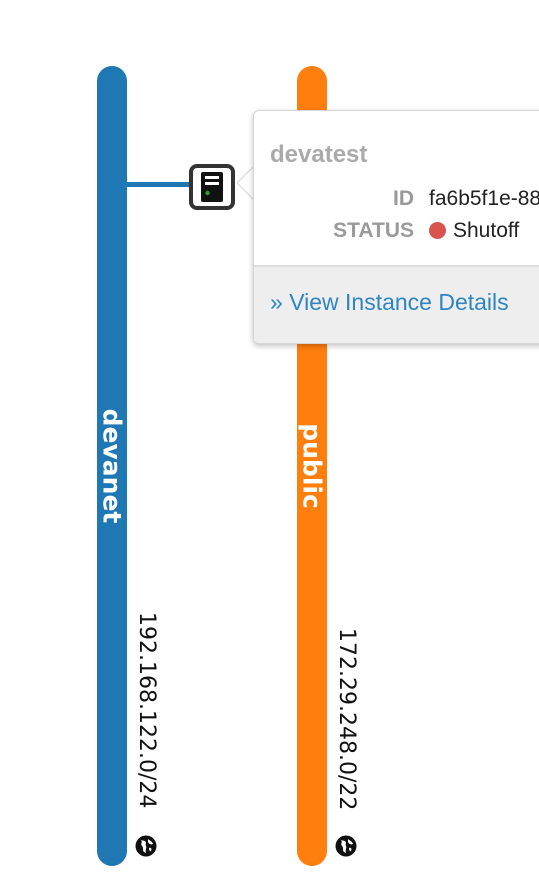 Image resolution: width=539 pixels, height=889 pixels. I want to click on id-label: ID, so click(403, 198).